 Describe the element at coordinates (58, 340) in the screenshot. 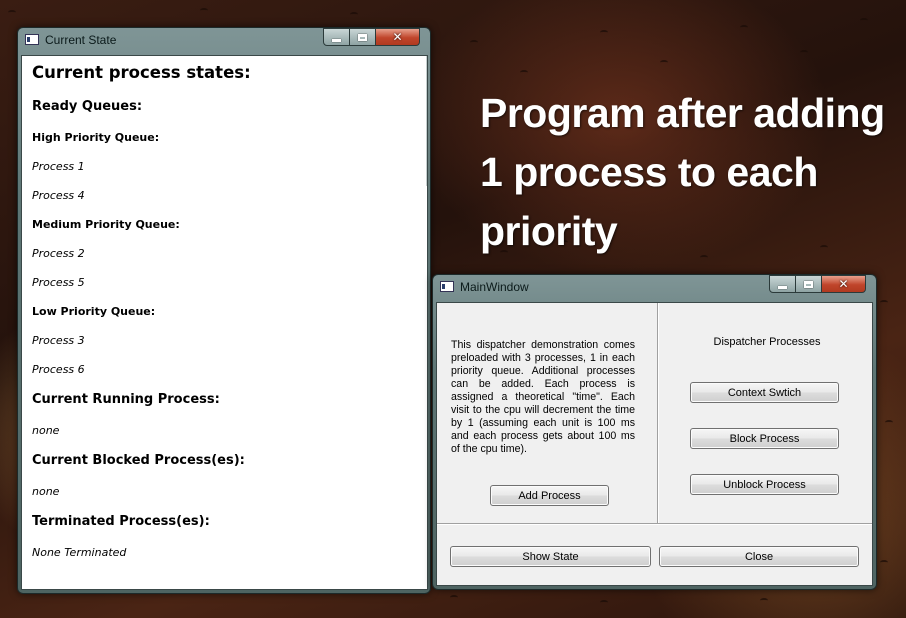

I see `low-priority-item: Process 3` at that location.